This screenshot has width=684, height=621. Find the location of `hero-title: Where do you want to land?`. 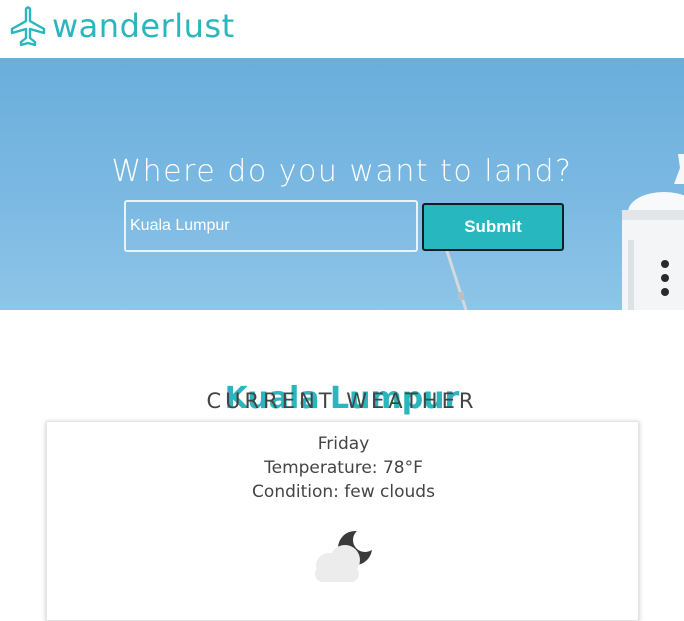

hero-title: Where do you want to land? is located at coordinates (342, 172).